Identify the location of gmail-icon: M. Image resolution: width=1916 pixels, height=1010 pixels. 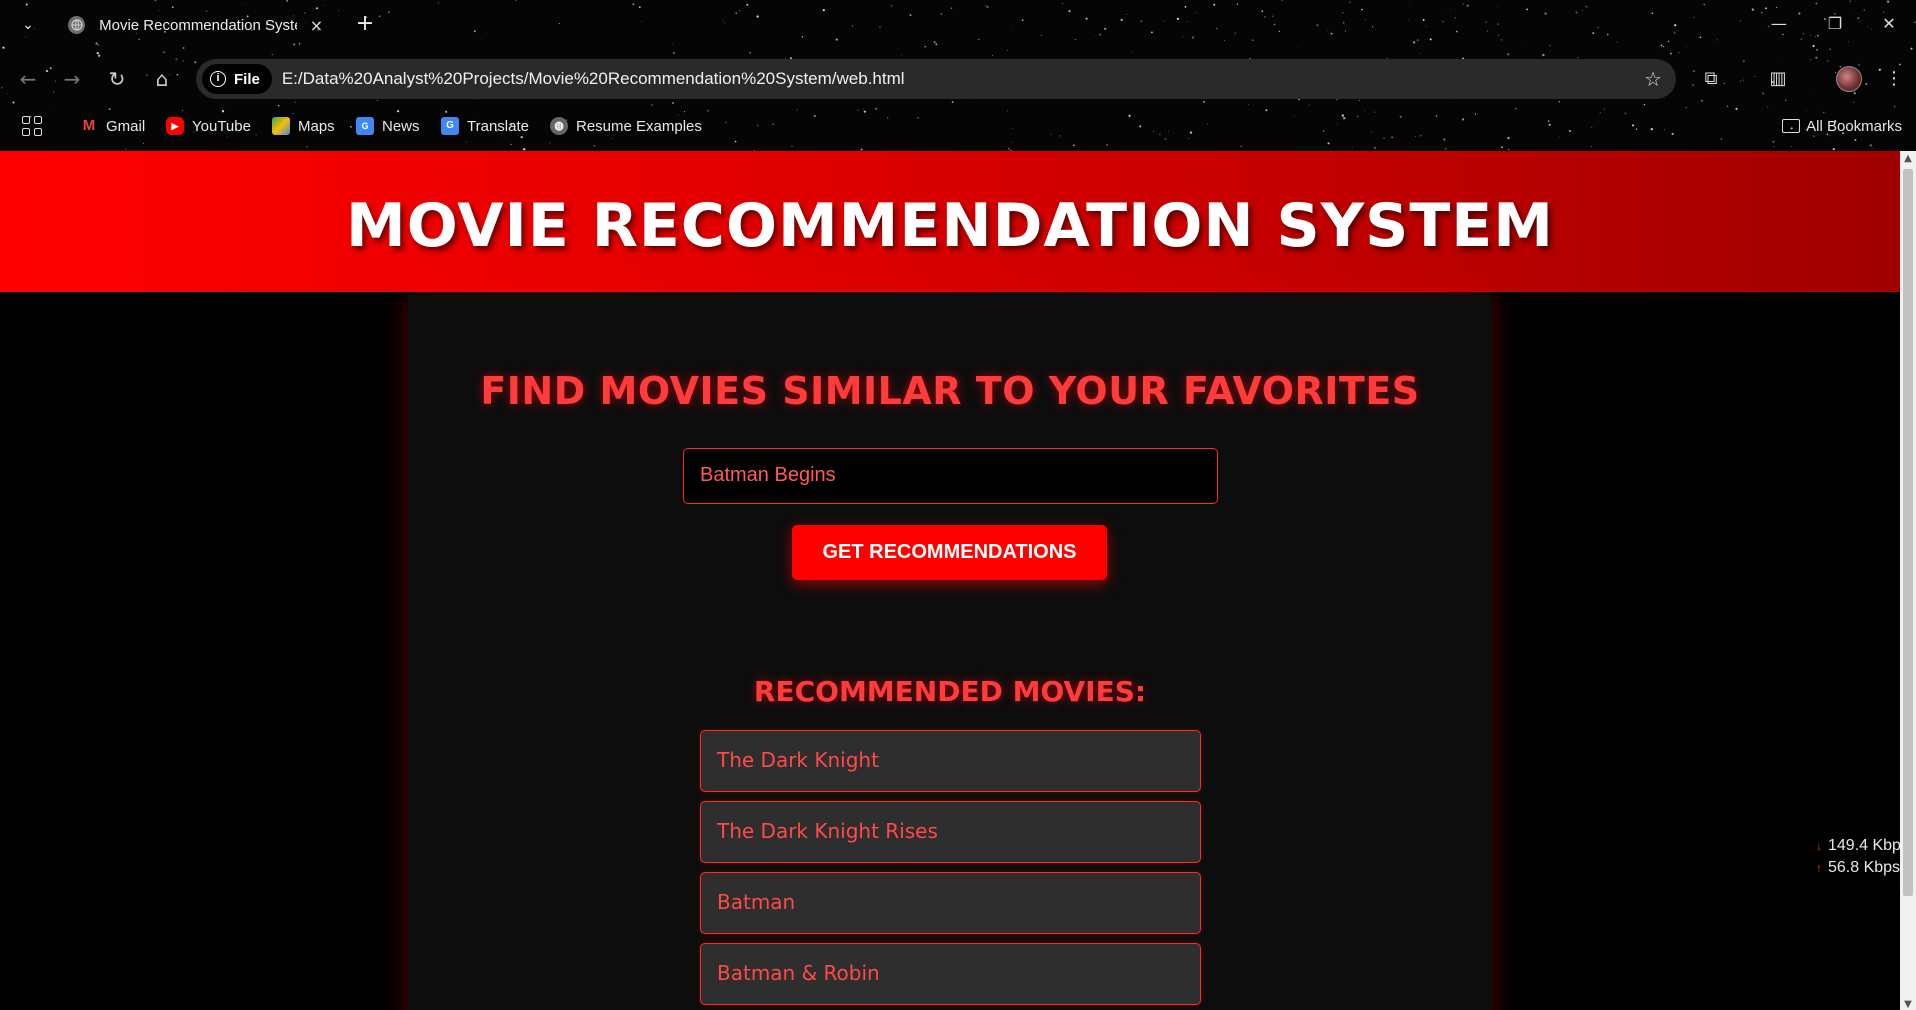
(89, 125).